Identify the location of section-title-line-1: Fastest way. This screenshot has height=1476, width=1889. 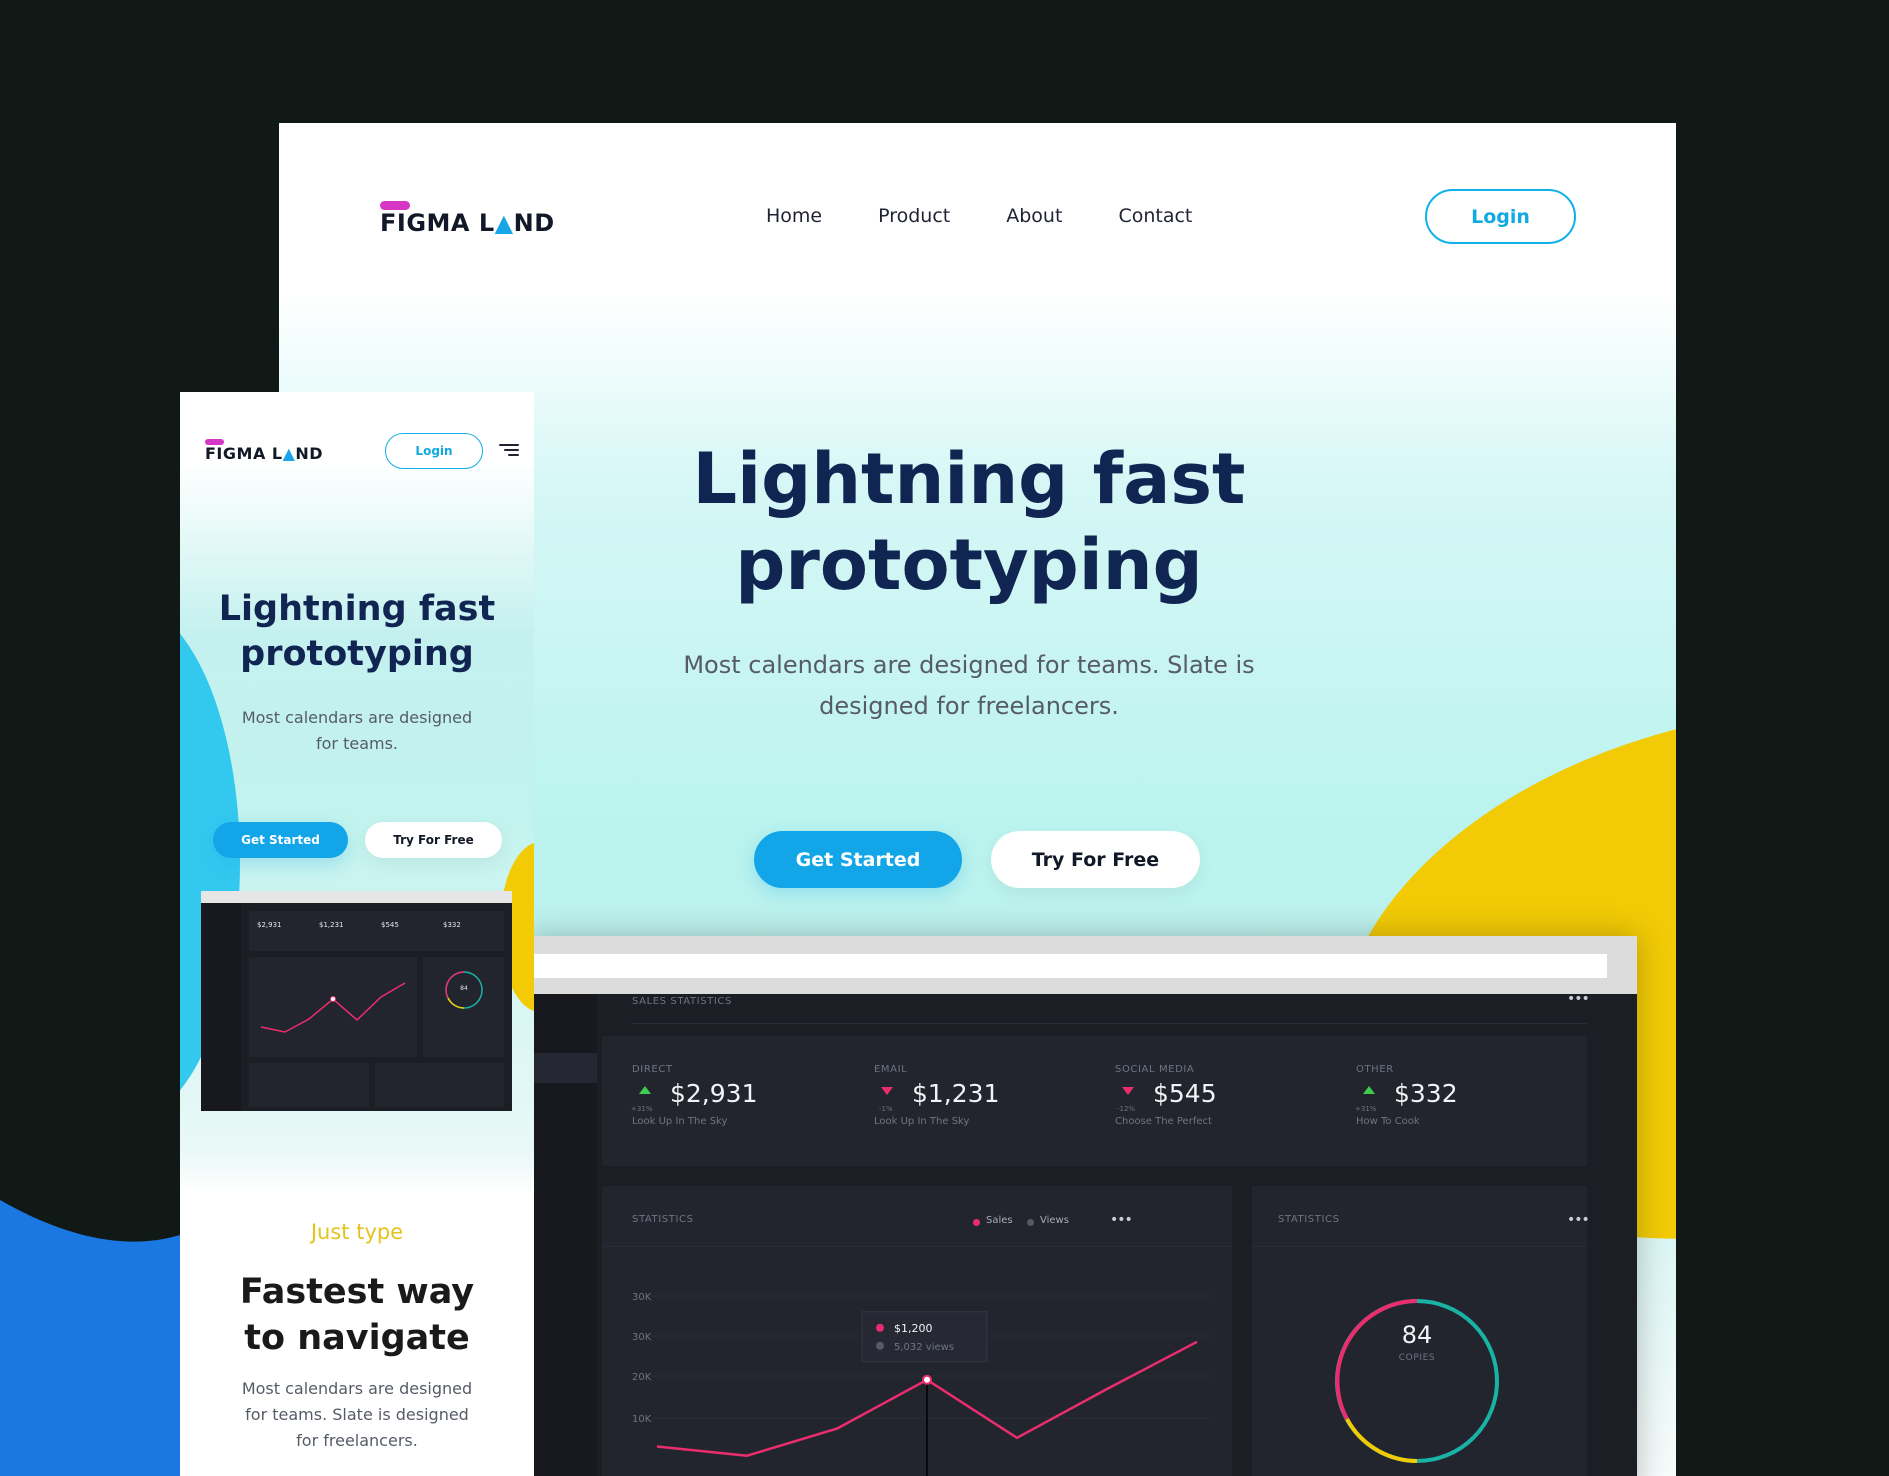
(357, 1292).